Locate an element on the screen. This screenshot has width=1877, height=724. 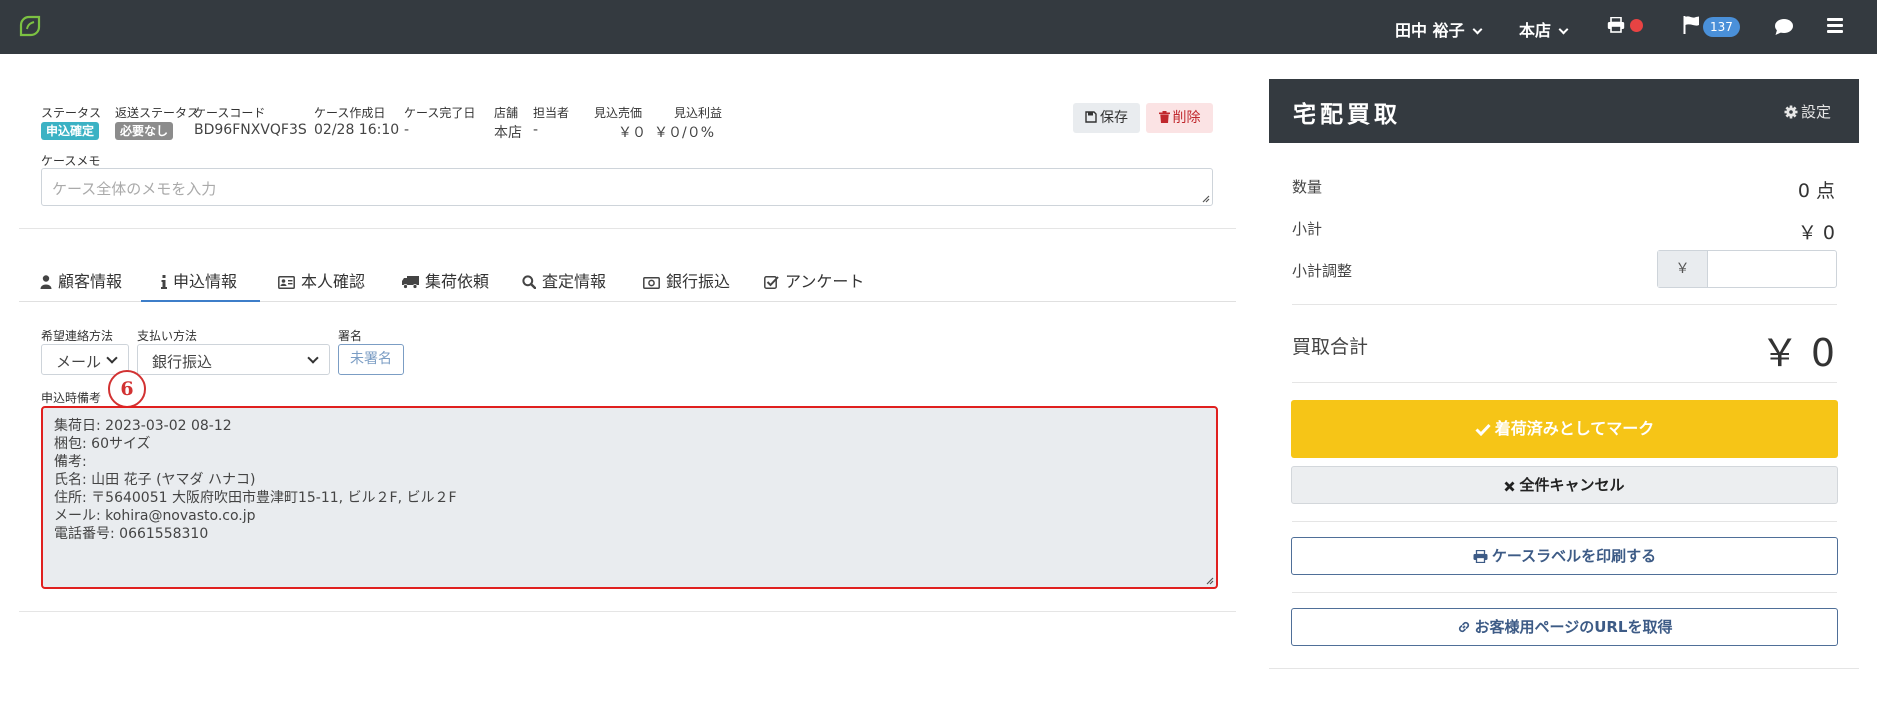
expected-profit-label: 見込利益 is located at coordinates (698, 113).